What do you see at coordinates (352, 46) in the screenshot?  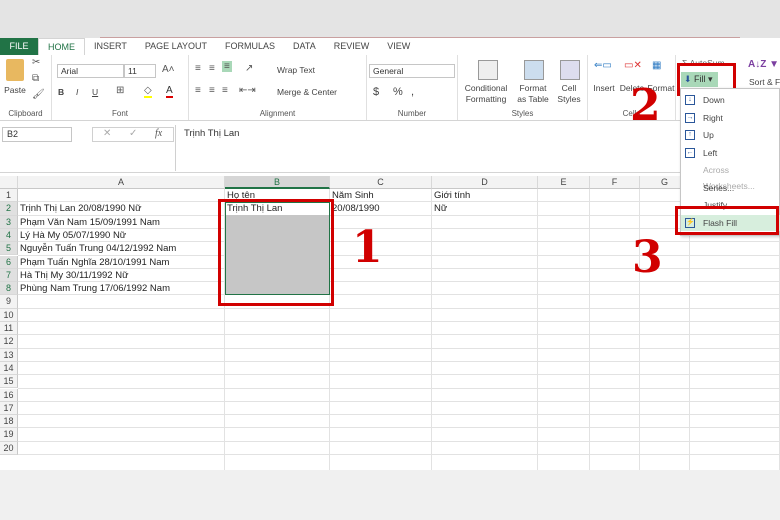 I see `tab-review: REVIEW` at bounding box center [352, 46].